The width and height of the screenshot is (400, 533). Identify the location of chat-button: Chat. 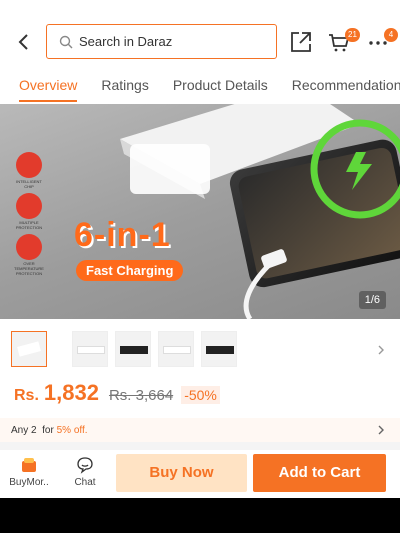
(85, 472).